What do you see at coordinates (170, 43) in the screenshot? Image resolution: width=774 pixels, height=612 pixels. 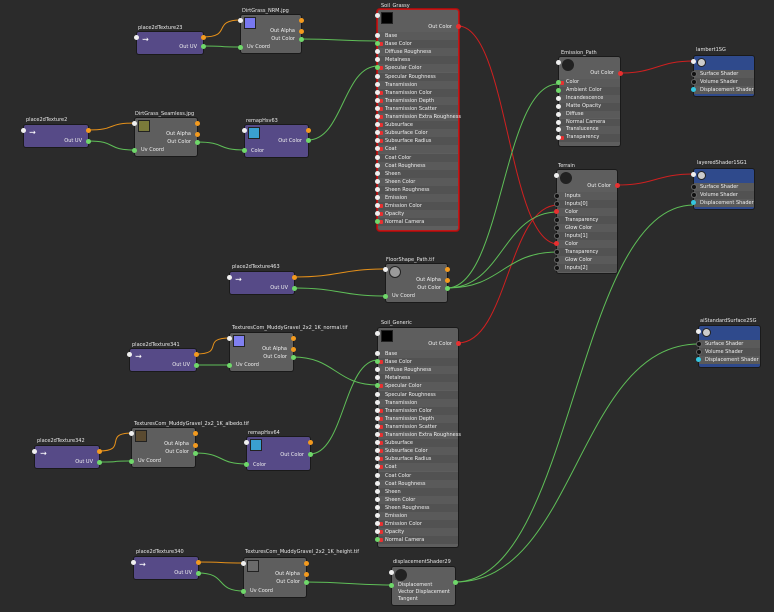 I see `place2dtexture23-node: ⇝ Out UV` at bounding box center [170, 43].